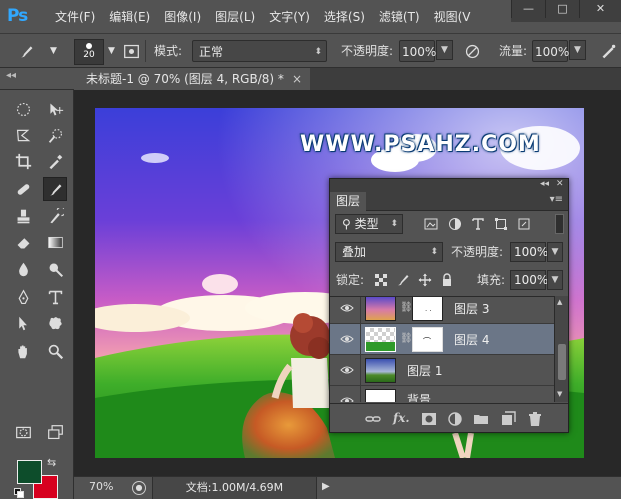  Describe the element at coordinates (501, 224) in the screenshot. I see `filter-shape-icon` at that location.